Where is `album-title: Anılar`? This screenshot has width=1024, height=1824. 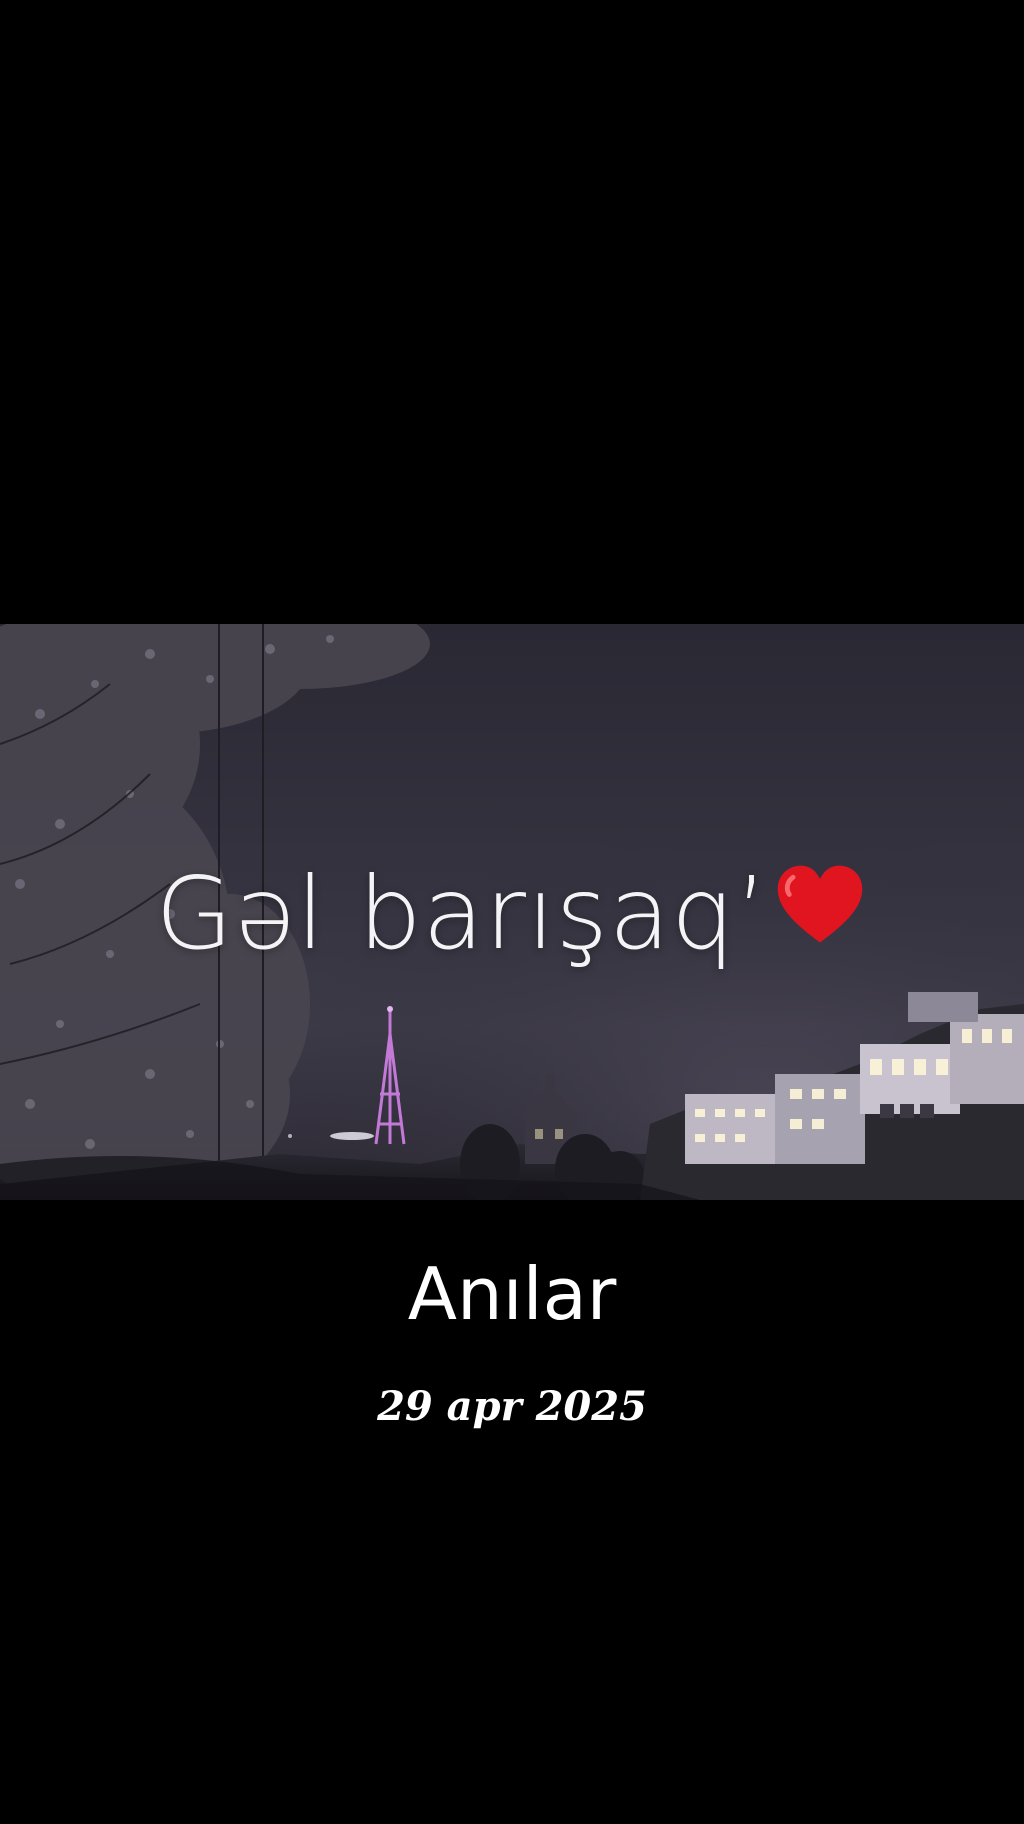
album-title: Anılar is located at coordinates (512, 1294).